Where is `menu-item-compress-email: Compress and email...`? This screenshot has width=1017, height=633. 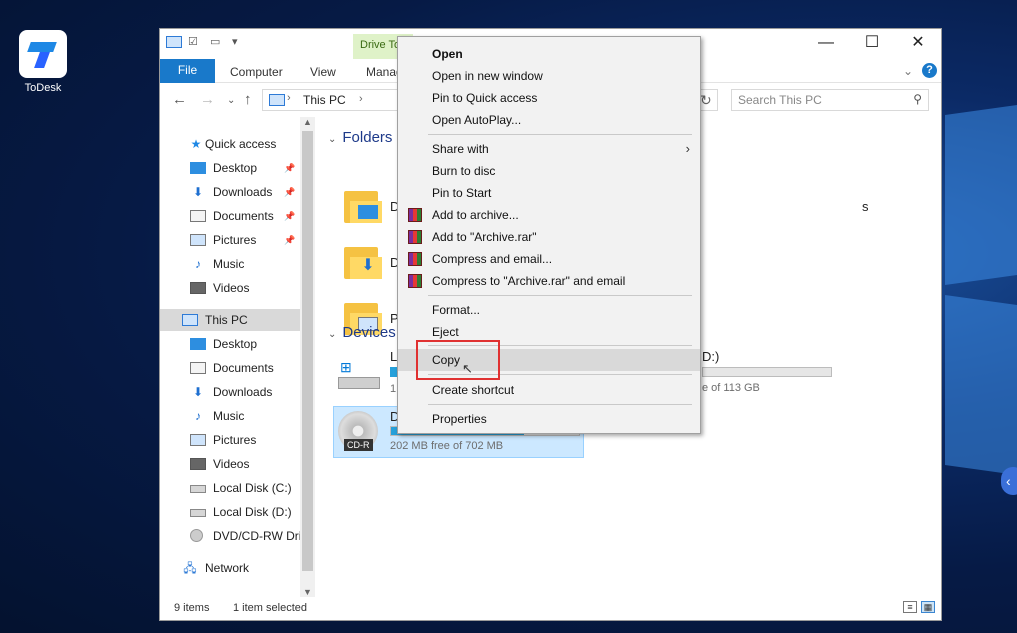
menu-item-compress-email: Compress and email... is located at coordinates (549, 259).